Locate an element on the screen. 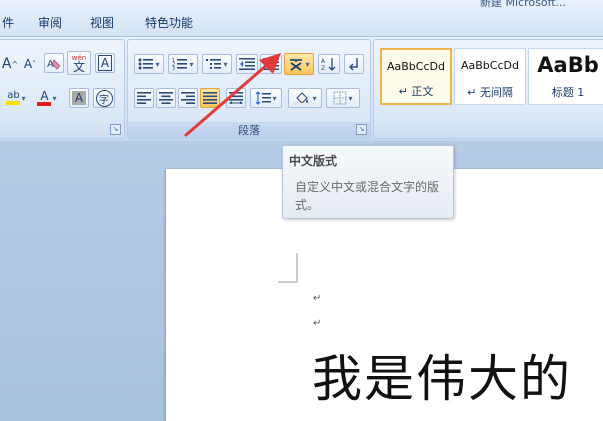 The height and width of the screenshot is (421, 603). sort-button: AZ is located at coordinates (329, 64).